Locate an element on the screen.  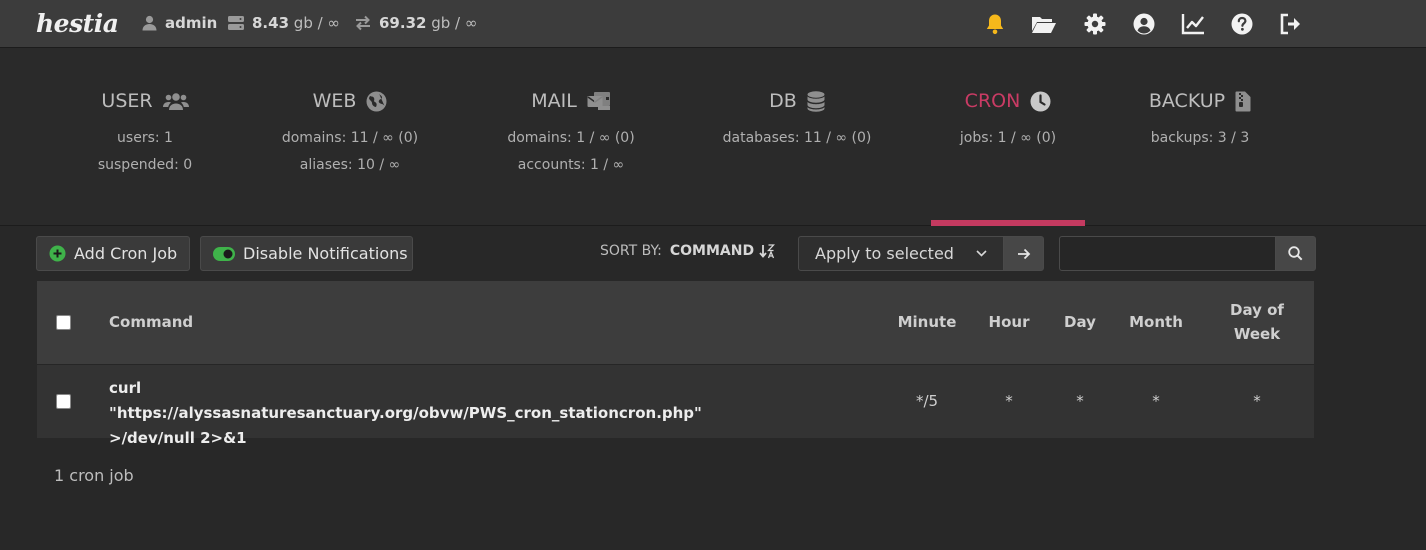
bandwidth-unit: gb / ∞ is located at coordinates (454, 23).